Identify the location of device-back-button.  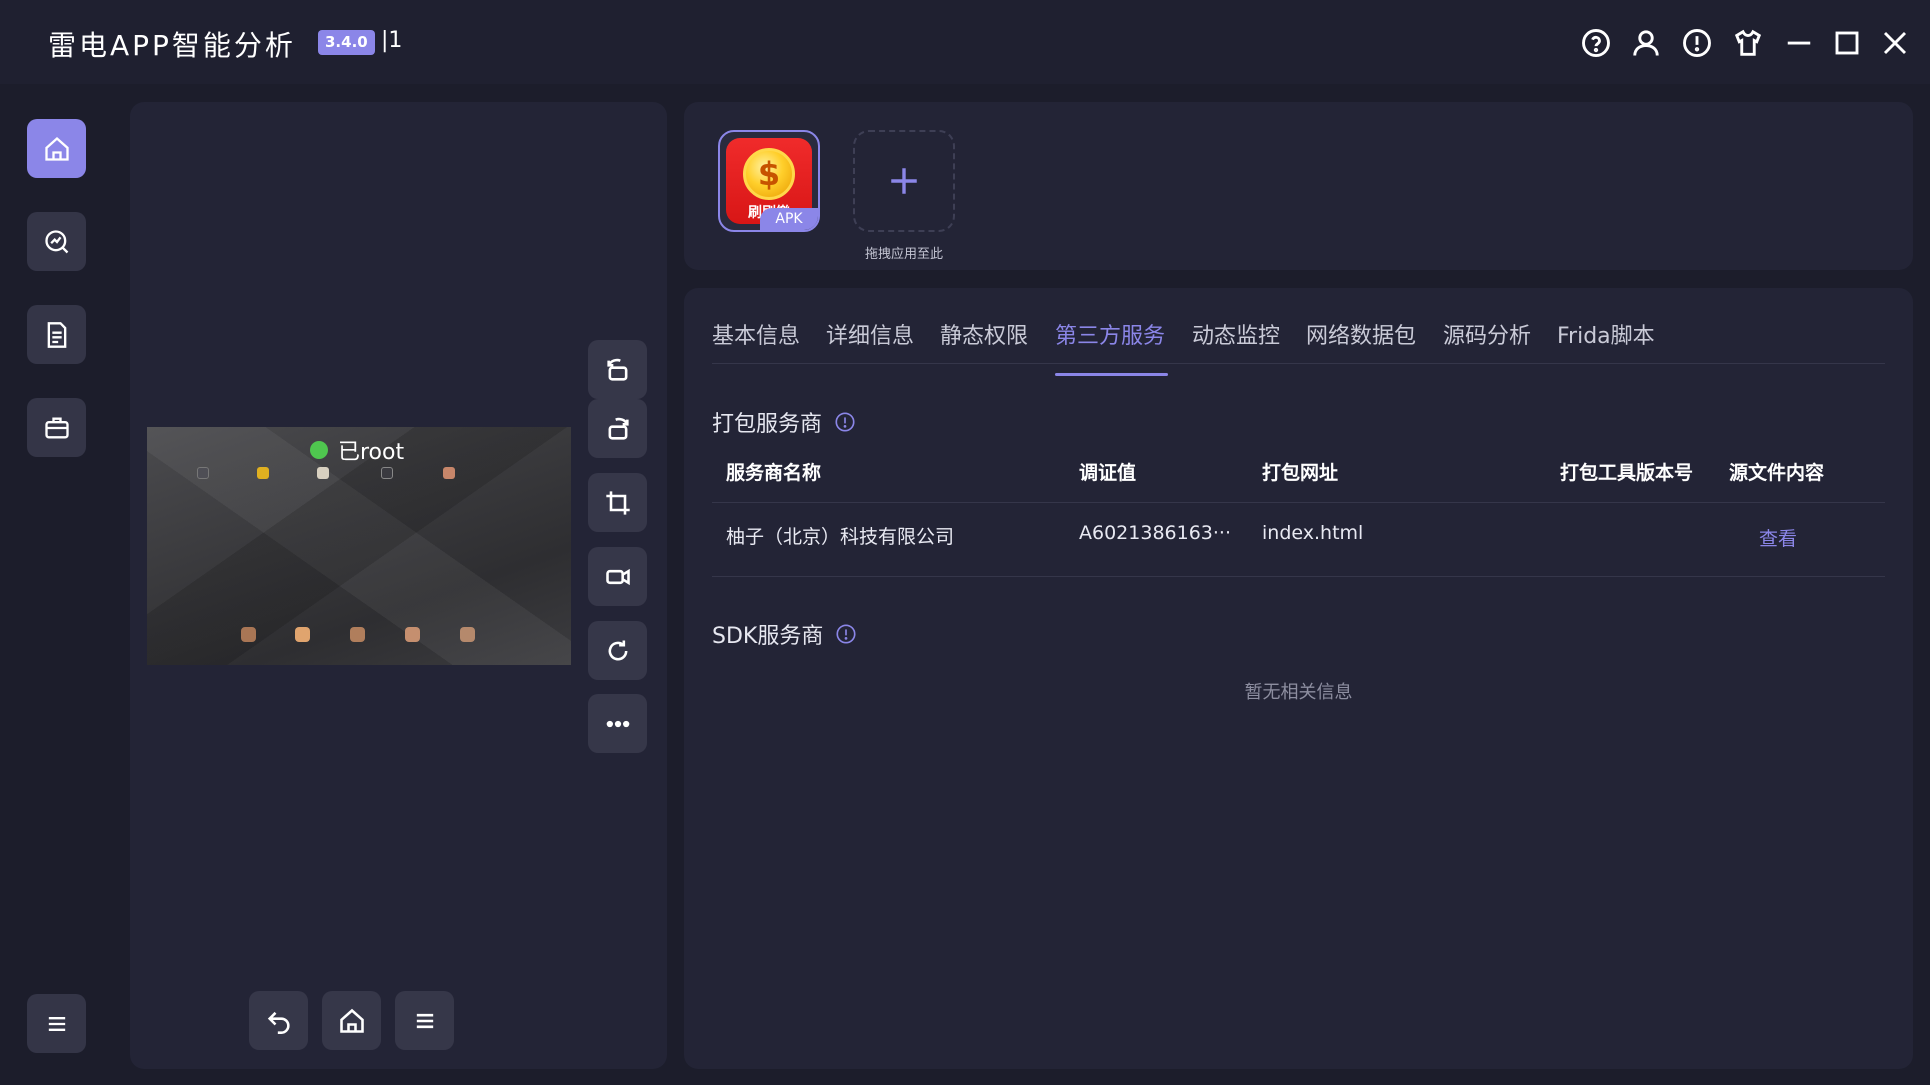
(278, 1020).